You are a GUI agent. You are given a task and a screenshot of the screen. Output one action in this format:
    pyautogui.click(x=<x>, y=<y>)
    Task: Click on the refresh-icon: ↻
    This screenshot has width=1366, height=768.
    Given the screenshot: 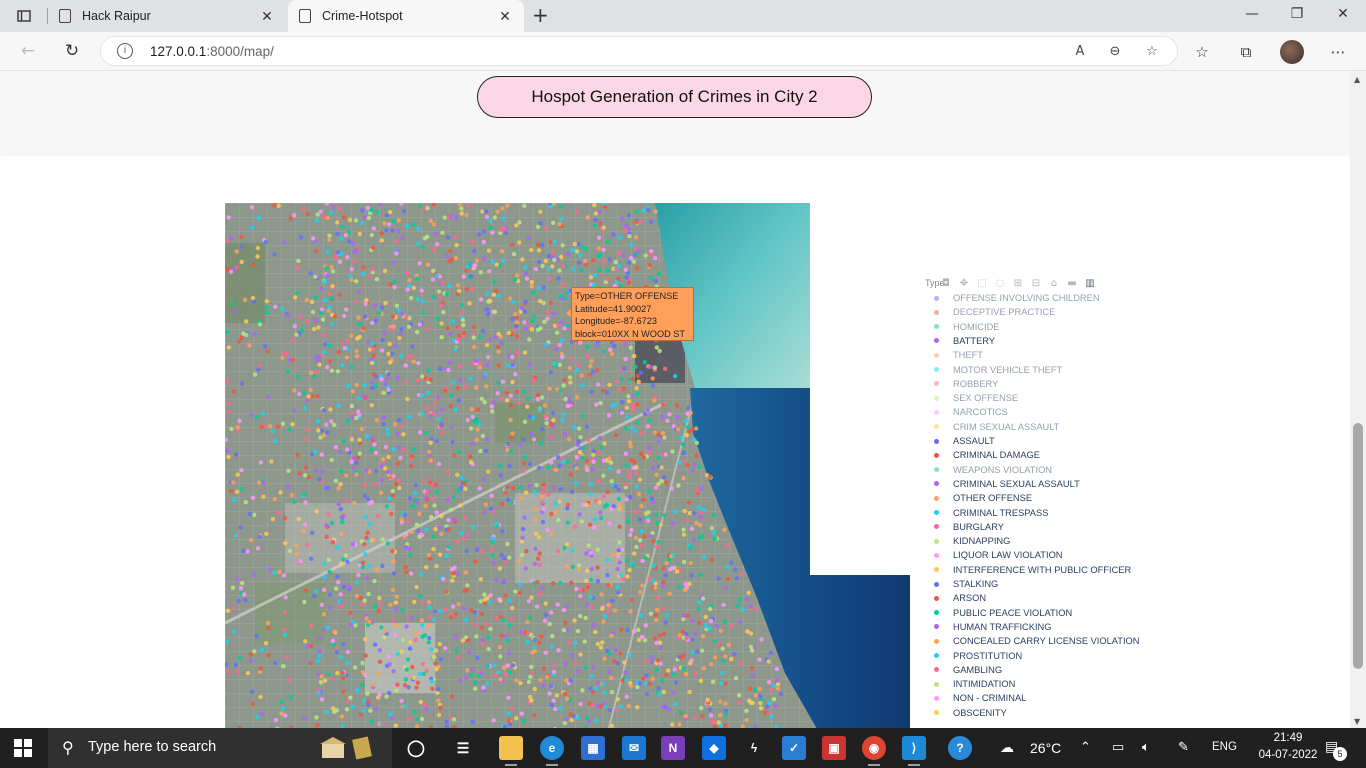 What is the action you would take?
    pyautogui.click(x=72, y=51)
    